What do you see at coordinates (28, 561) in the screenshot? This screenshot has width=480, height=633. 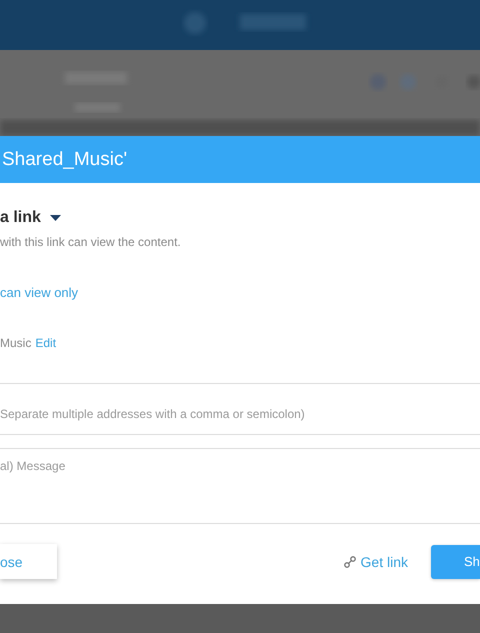 I see `close-button: ose` at bounding box center [28, 561].